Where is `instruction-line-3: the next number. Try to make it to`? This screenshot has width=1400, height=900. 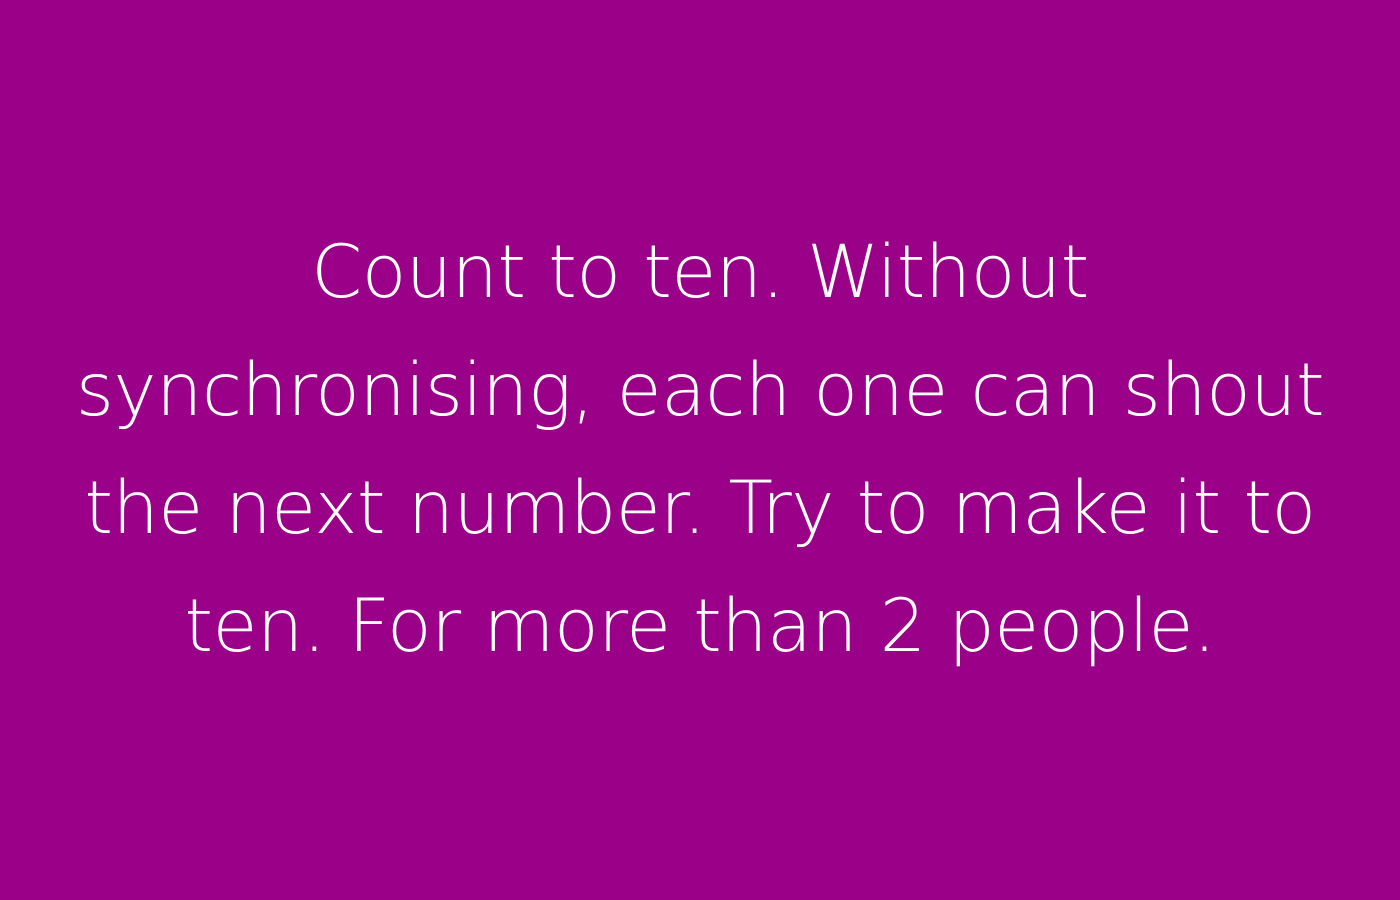
instruction-line-3: the next number. Try to make it to is located at coordinates (700, 508).